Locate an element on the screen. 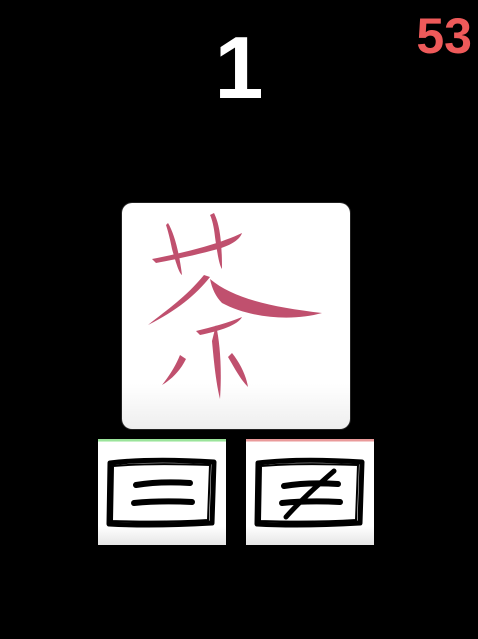  score-counter: 1 is located at coordinates (239, 67).